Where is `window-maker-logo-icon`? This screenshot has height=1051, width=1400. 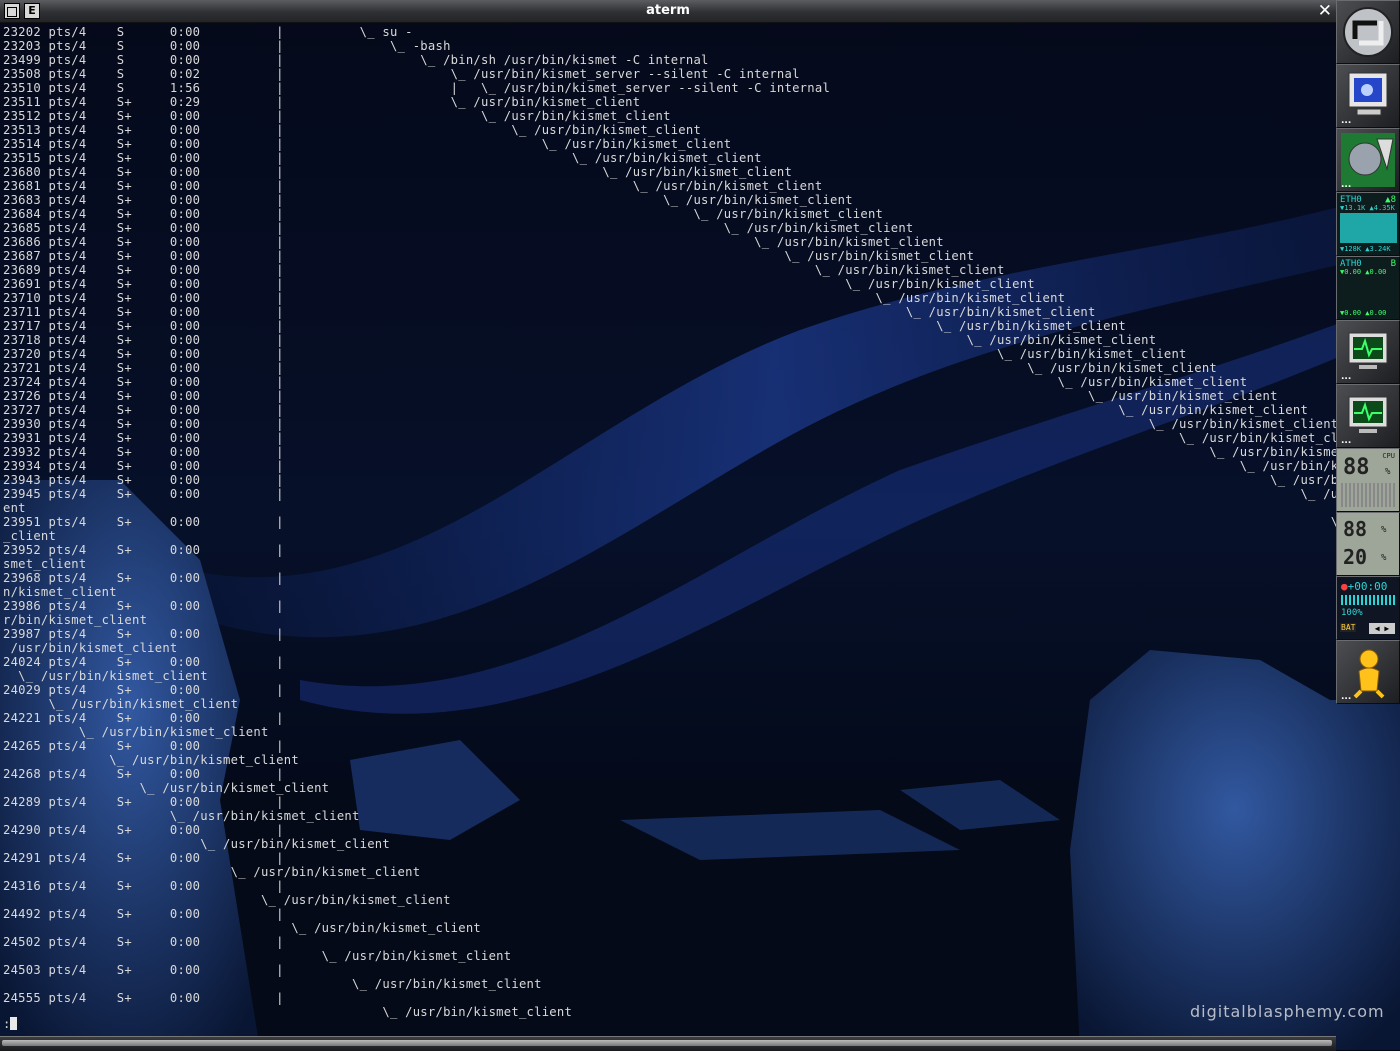 window-maker-logo-icon is located at coordinates (1368, 32).